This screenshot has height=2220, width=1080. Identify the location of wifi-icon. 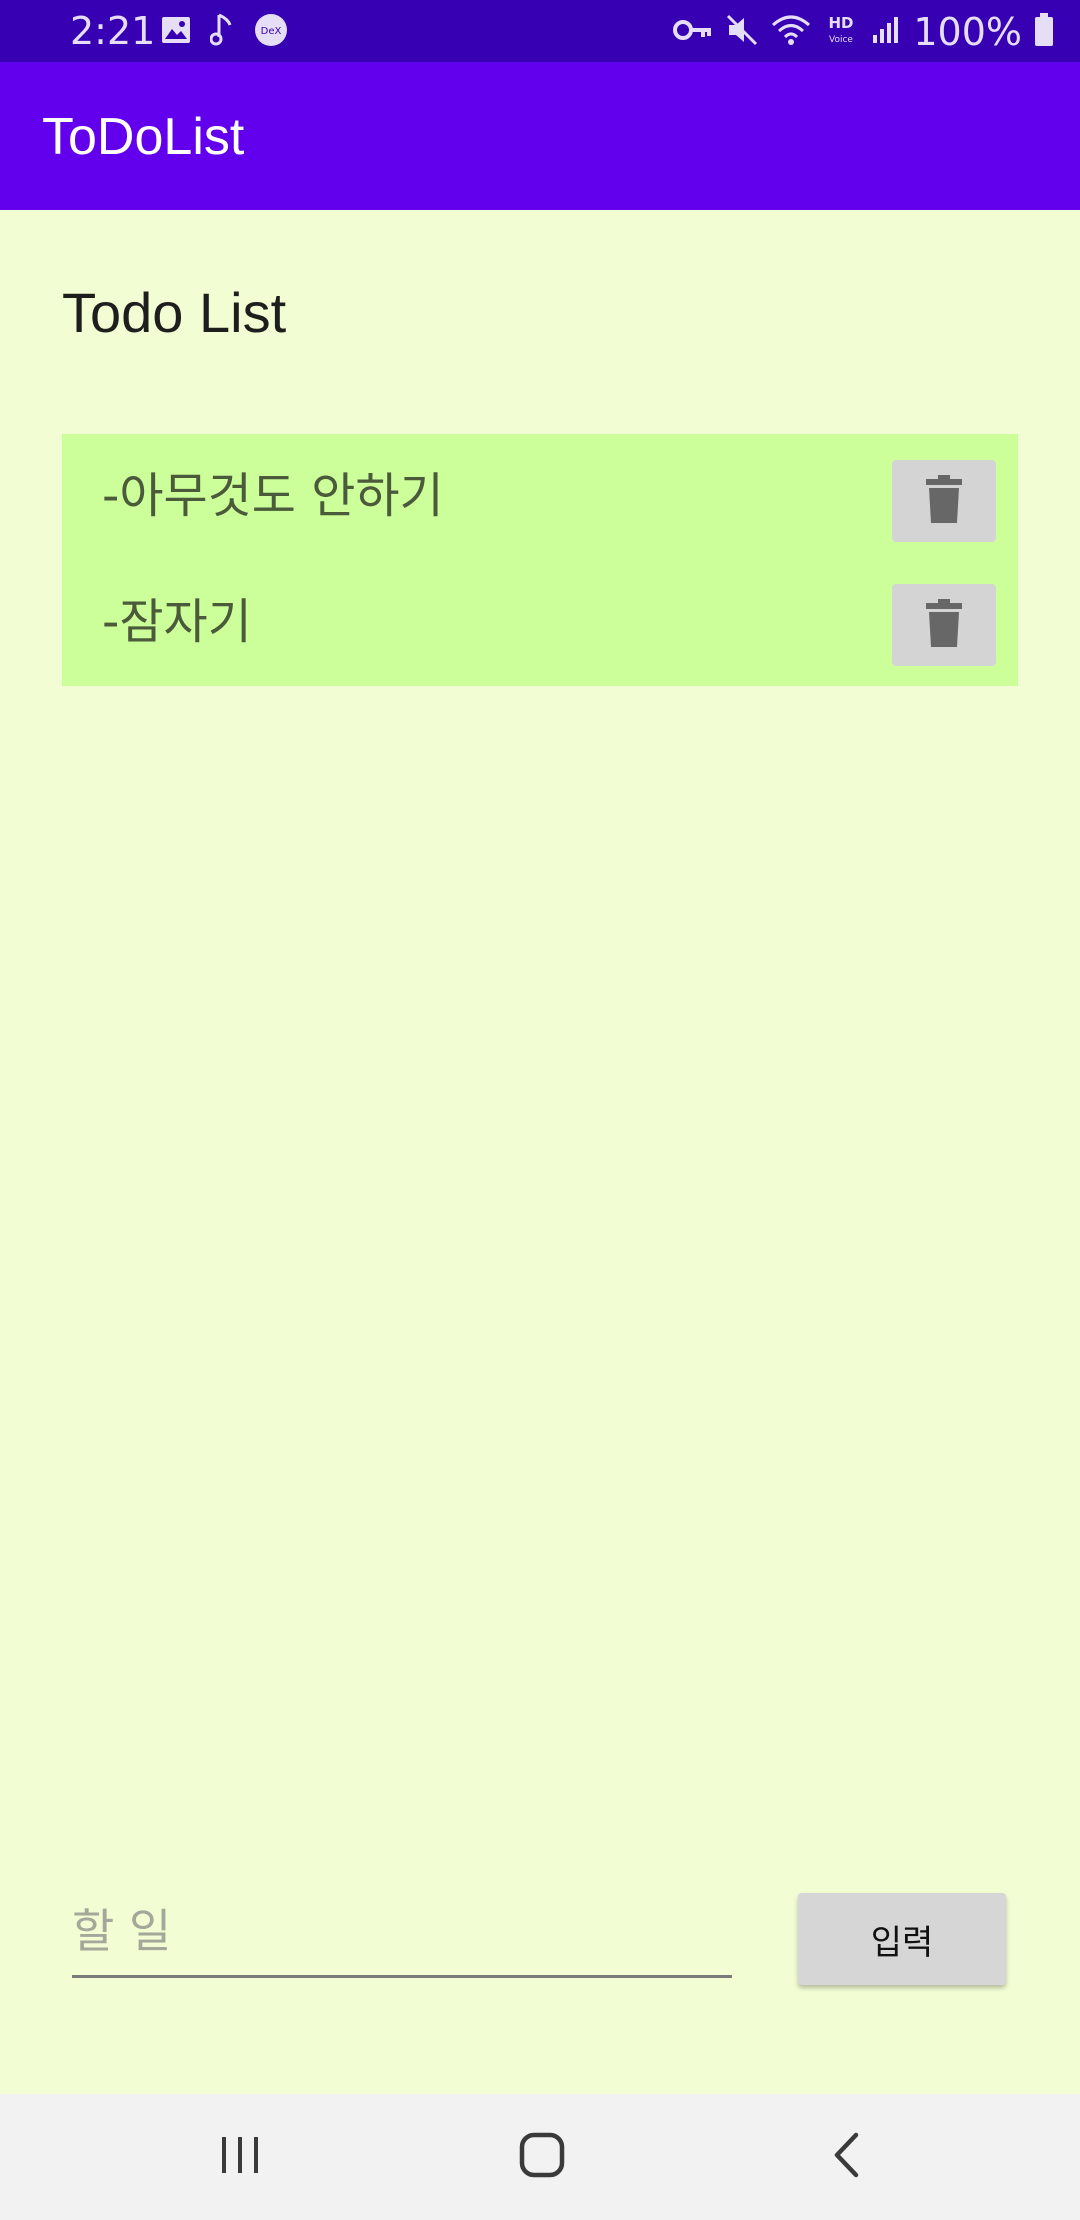
(791, 32).